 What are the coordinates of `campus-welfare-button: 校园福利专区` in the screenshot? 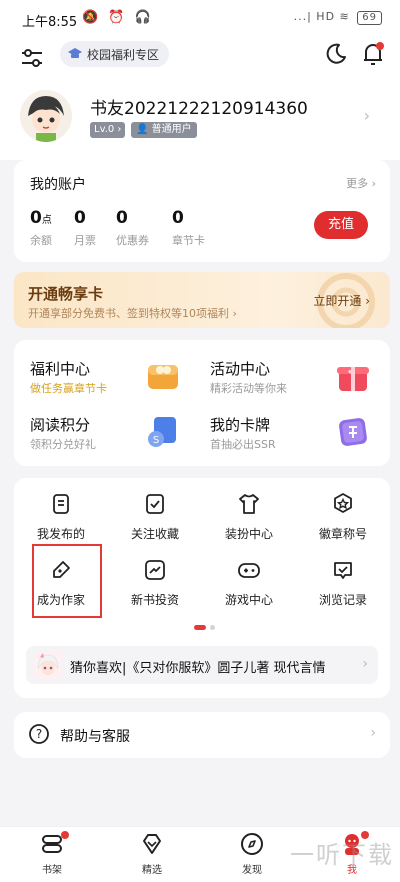 It's located at (115, 54).